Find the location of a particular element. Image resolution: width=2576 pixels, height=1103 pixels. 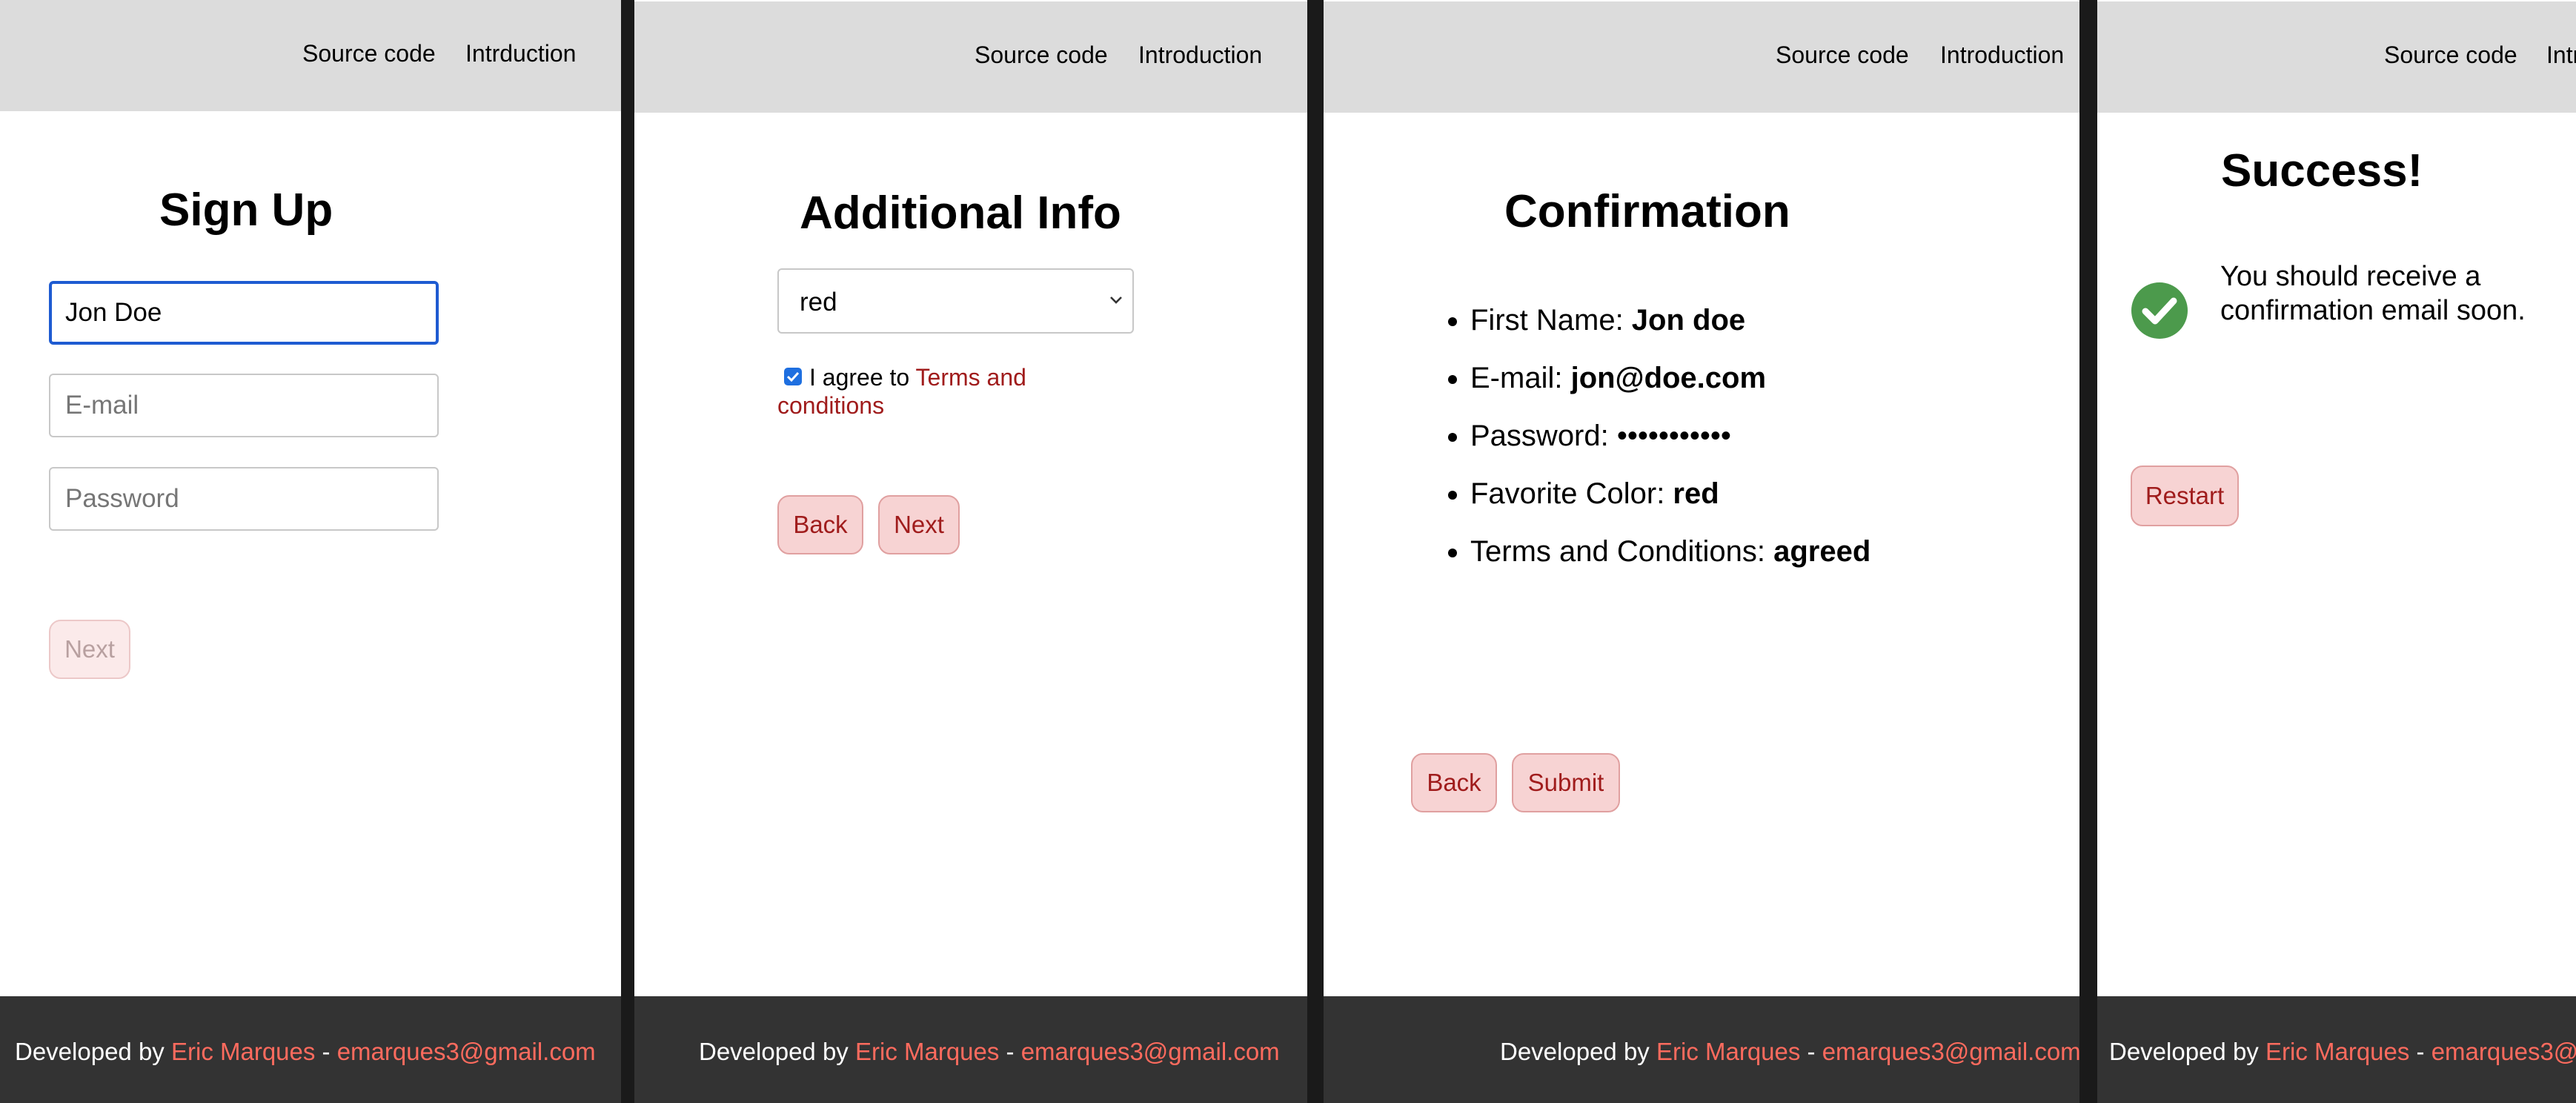

item-label: Terms and Conditions: is located at coordinates (1622, 551).